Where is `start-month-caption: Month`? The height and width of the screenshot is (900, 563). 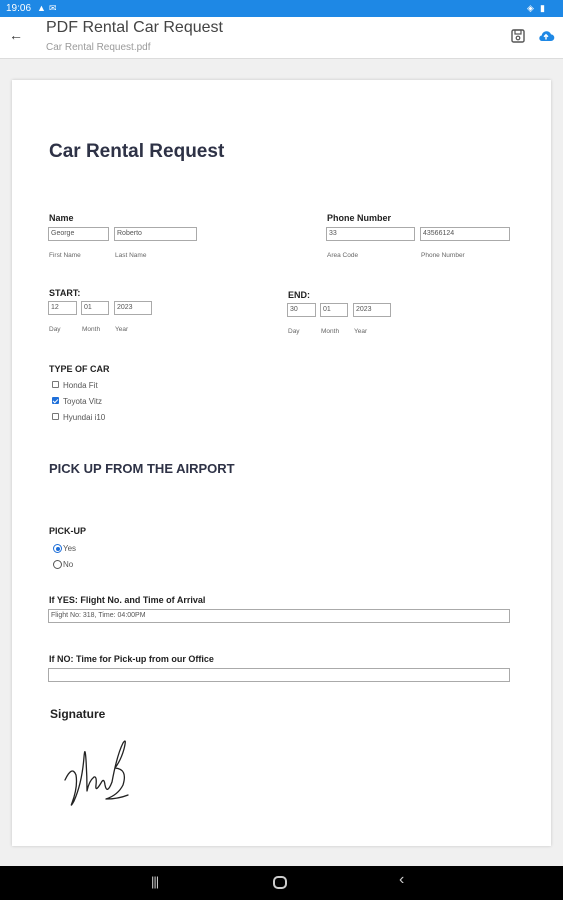
start-month-caption: Month is located at coordinates (91, 329).